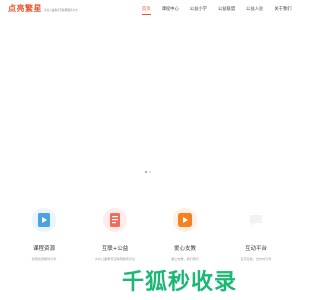  Describe the element at coordinates (255, 249) in the screenshot. I see `feature-title: 互动平台` at that location.